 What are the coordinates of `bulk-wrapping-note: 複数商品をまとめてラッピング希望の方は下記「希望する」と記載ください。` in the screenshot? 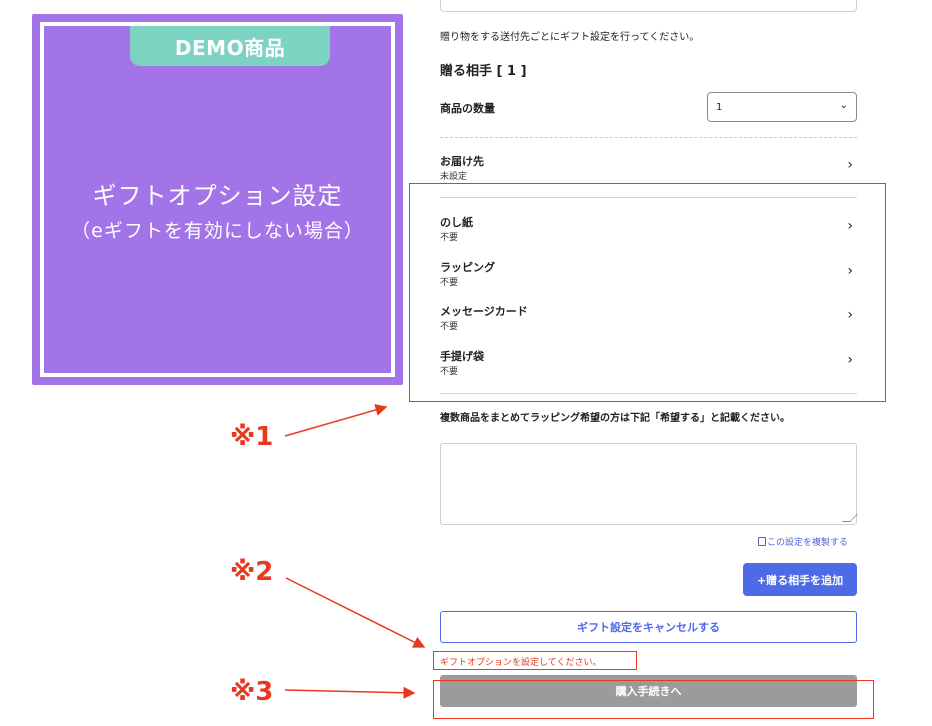 It's located at (615, 418).